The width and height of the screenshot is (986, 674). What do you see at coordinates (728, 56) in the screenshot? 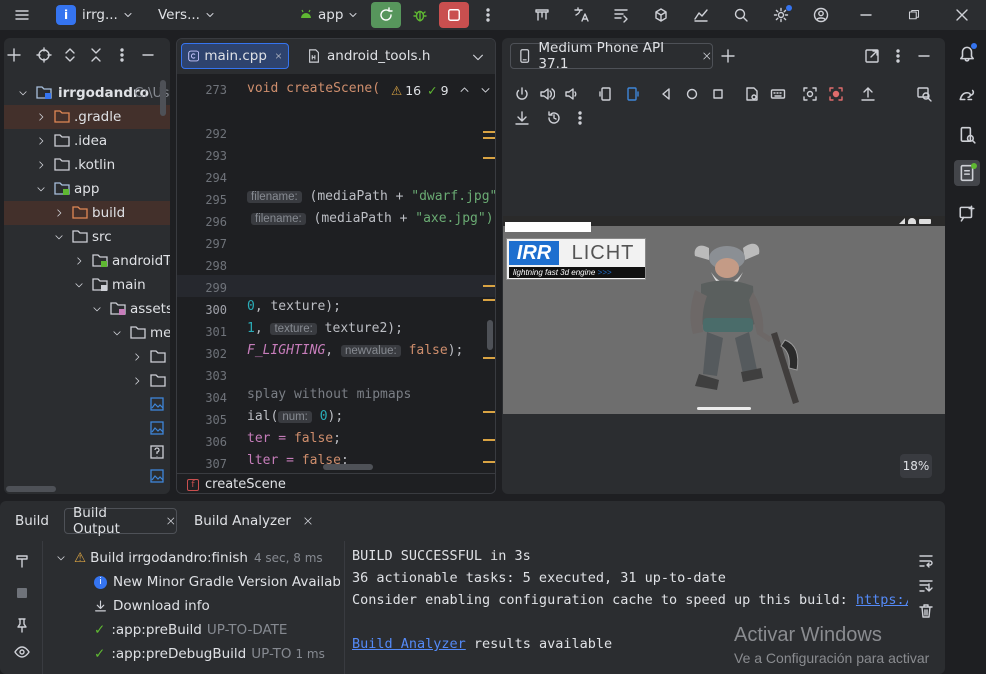
I see `add-device-icon` at bounding box center [728, 56].